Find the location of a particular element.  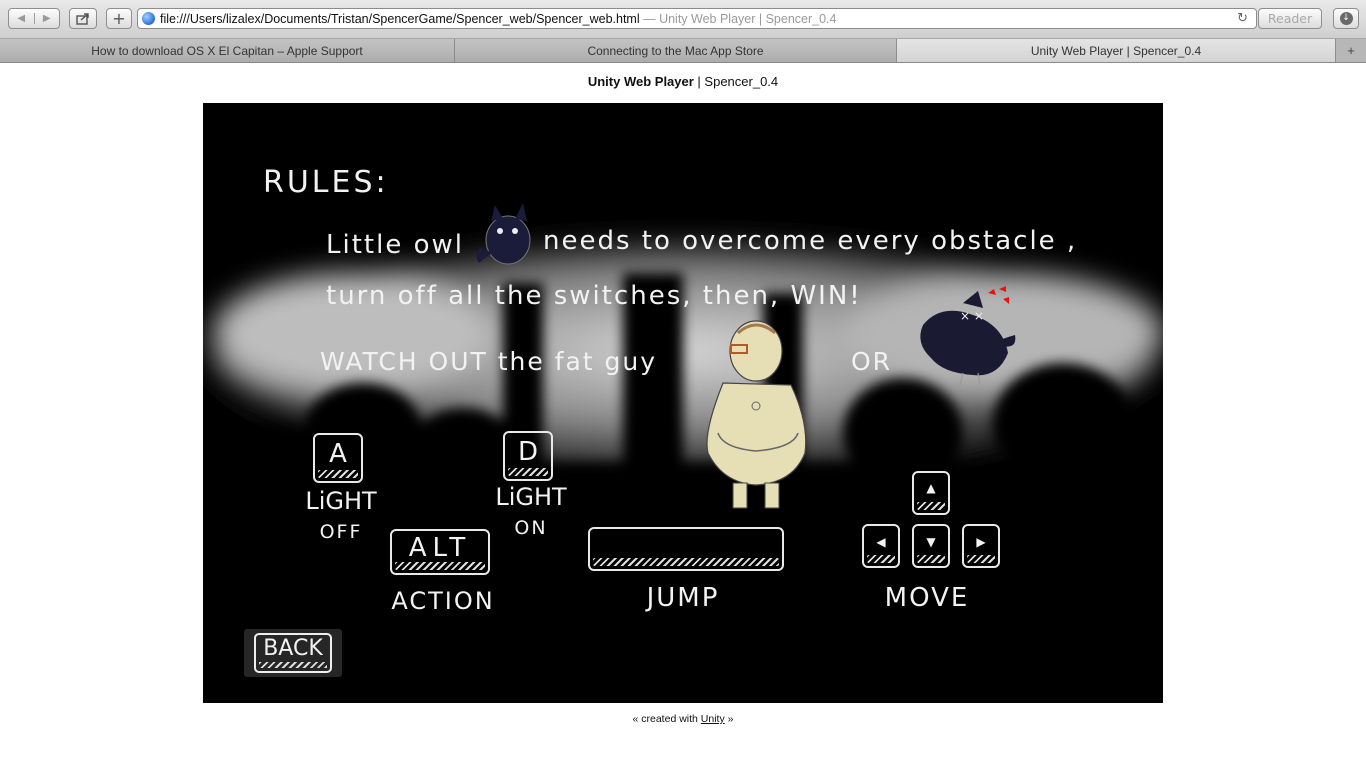

back-button: BACK is located at coordinates (293, 653).